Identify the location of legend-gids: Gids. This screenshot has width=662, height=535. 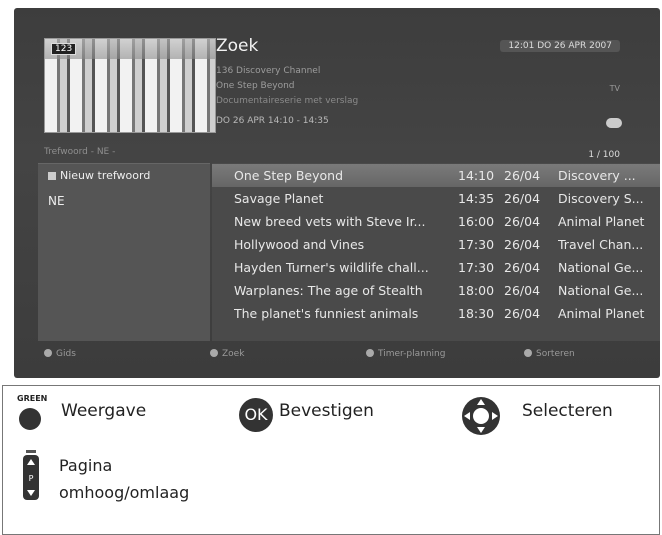
(60, 354).